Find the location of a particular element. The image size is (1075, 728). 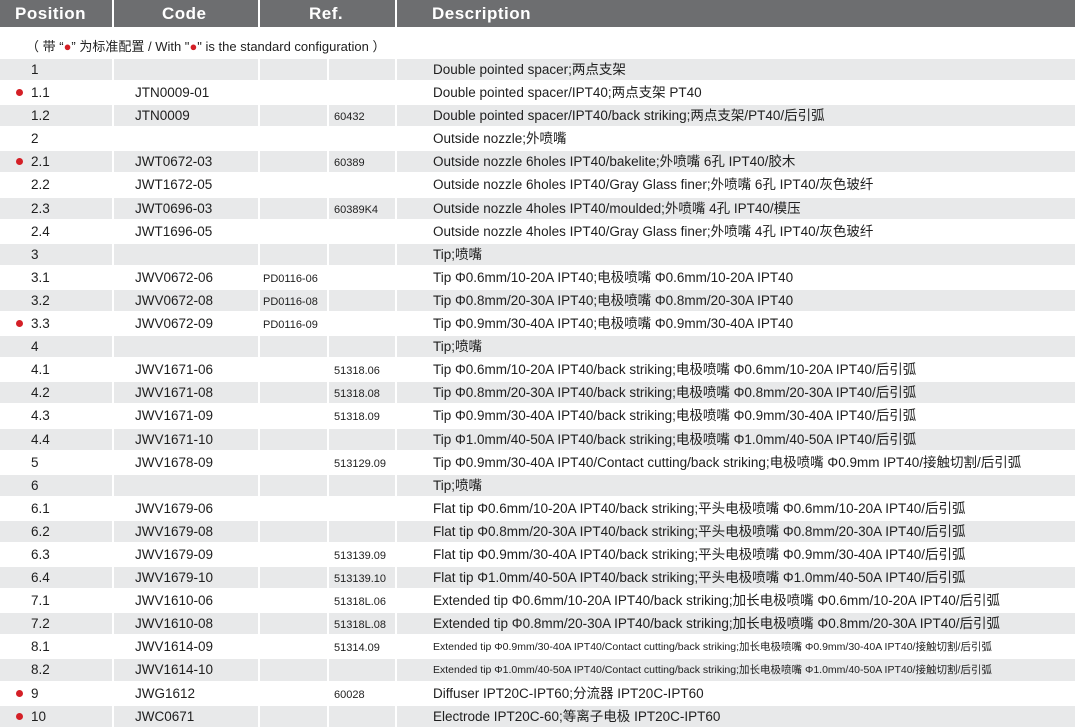

position-cell: 5 is located at coordinates (35, 462).